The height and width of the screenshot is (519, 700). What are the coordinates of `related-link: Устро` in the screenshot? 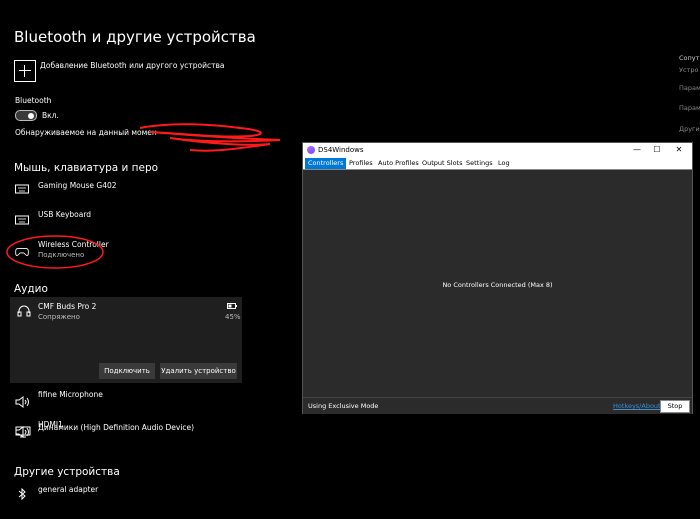 It's located at (688, 70).